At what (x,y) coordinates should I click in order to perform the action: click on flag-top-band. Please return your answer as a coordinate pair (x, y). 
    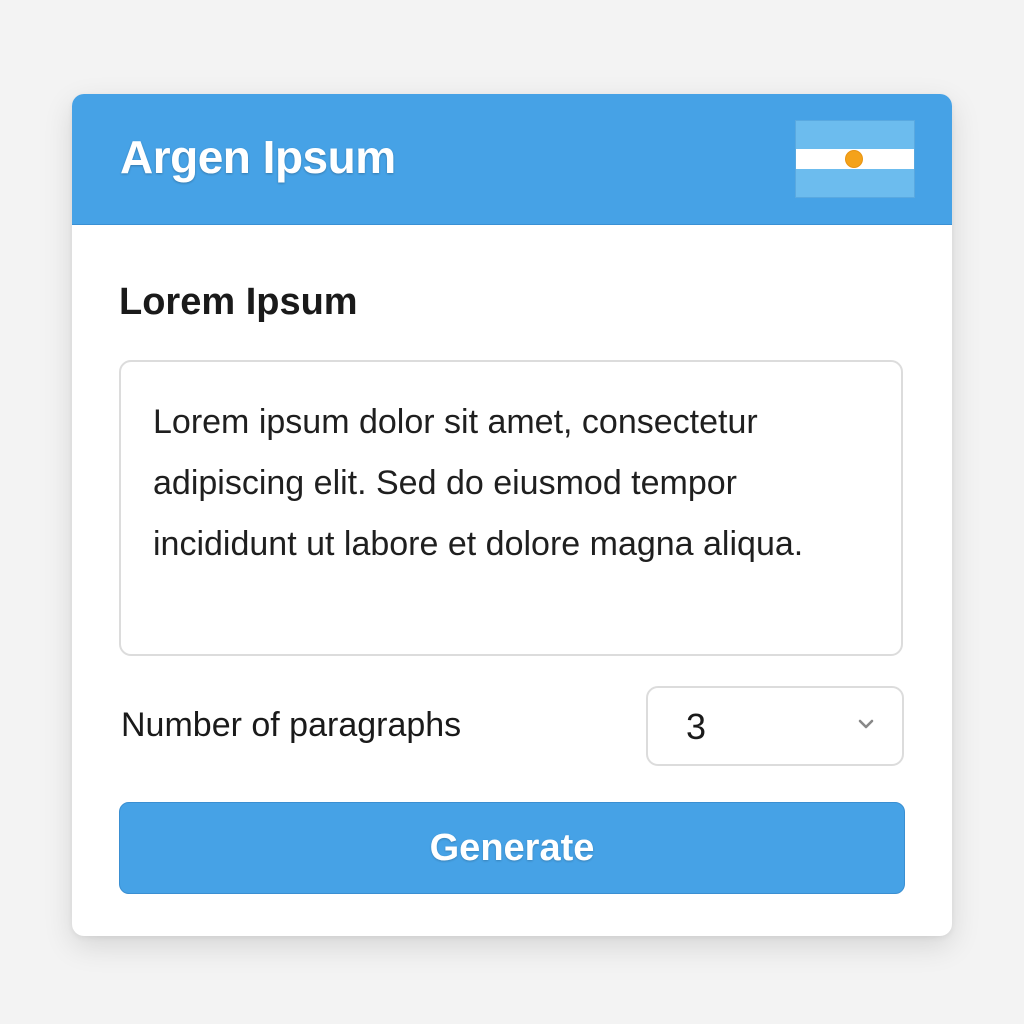
    Looking at the image, I should click on (855, 135).